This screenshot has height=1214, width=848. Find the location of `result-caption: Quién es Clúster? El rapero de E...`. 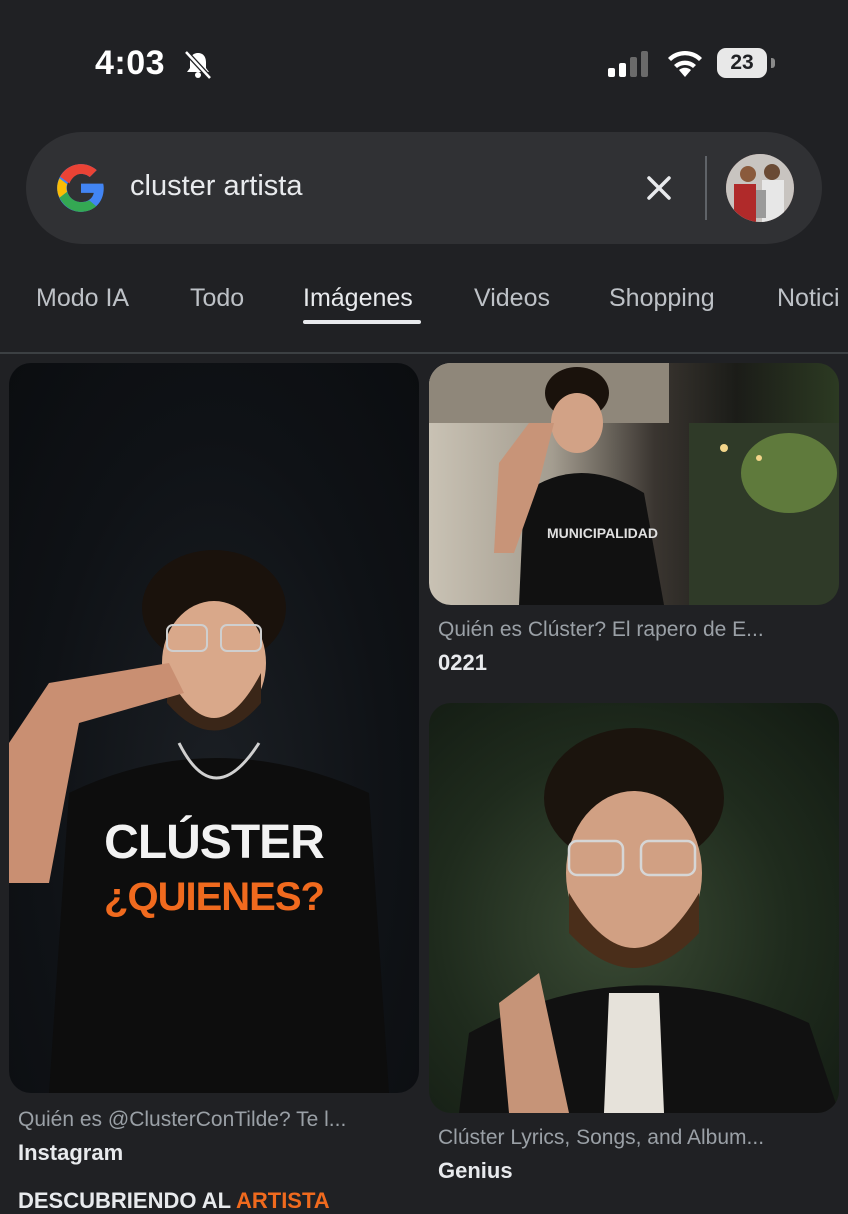

result-caption: Quién es Clúster? El rapero de E... is located at coordinates (638, 630).